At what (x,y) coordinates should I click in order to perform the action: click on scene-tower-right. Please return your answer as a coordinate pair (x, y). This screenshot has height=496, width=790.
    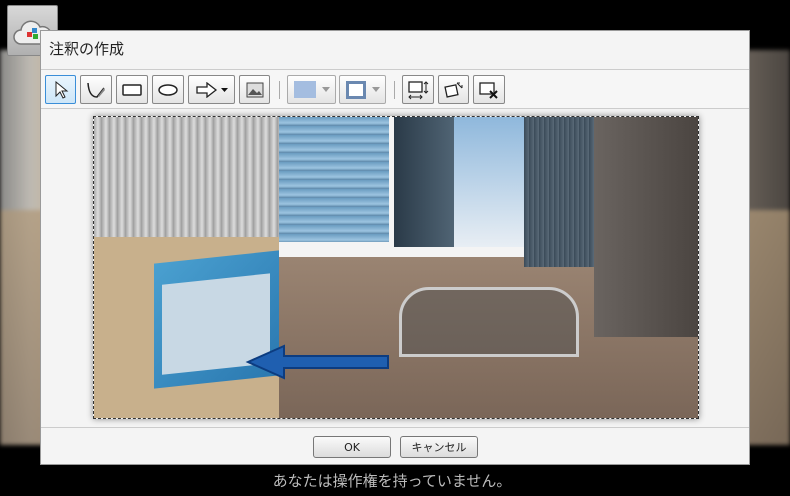
    Looking at the image, I should click on (559, 192).